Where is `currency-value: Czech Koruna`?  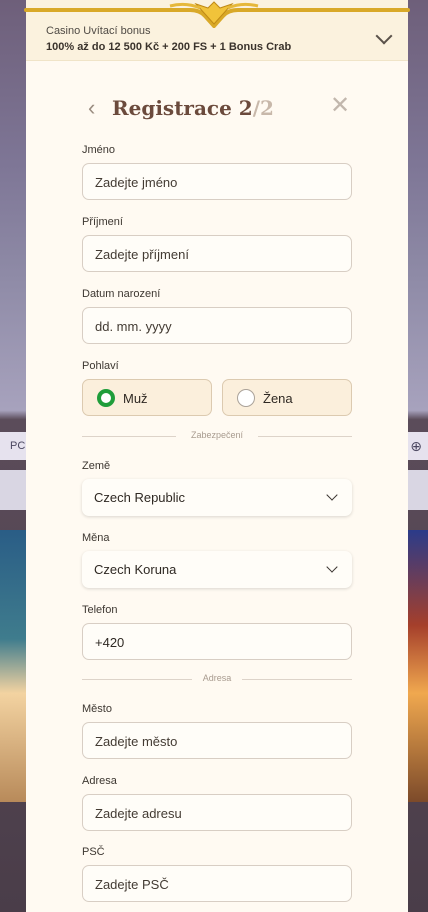
currency-value: Czech Koruna is located at coordinates (135, 569).